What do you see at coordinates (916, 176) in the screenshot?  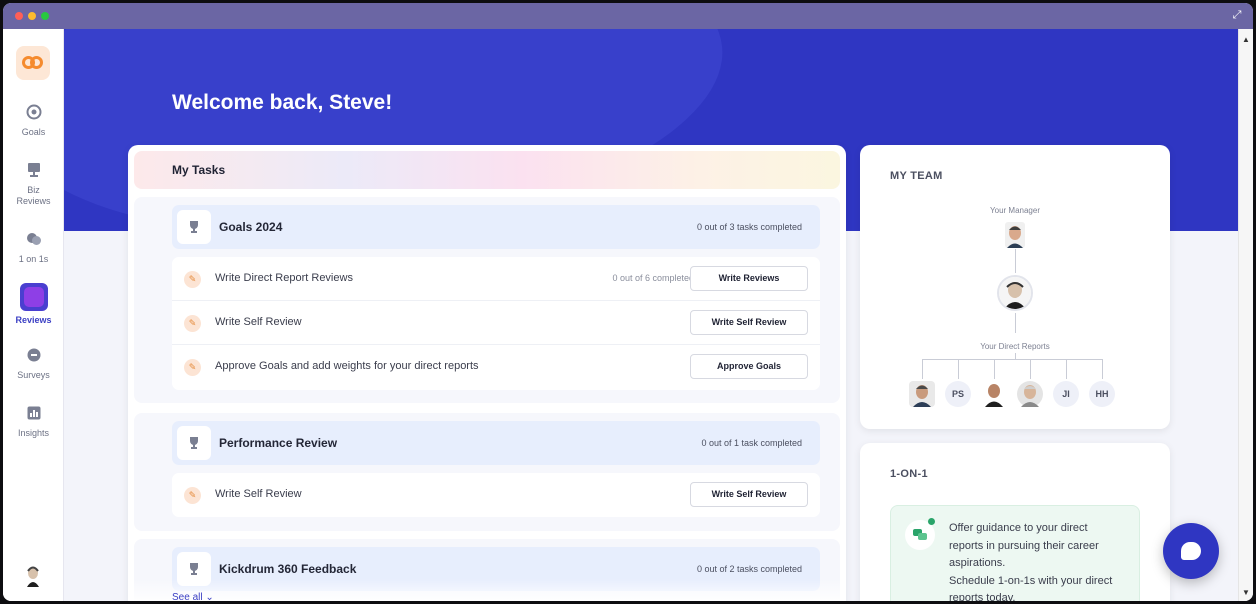 I see `my-team-title: MY TEAM` at bounding box center [916, 176].